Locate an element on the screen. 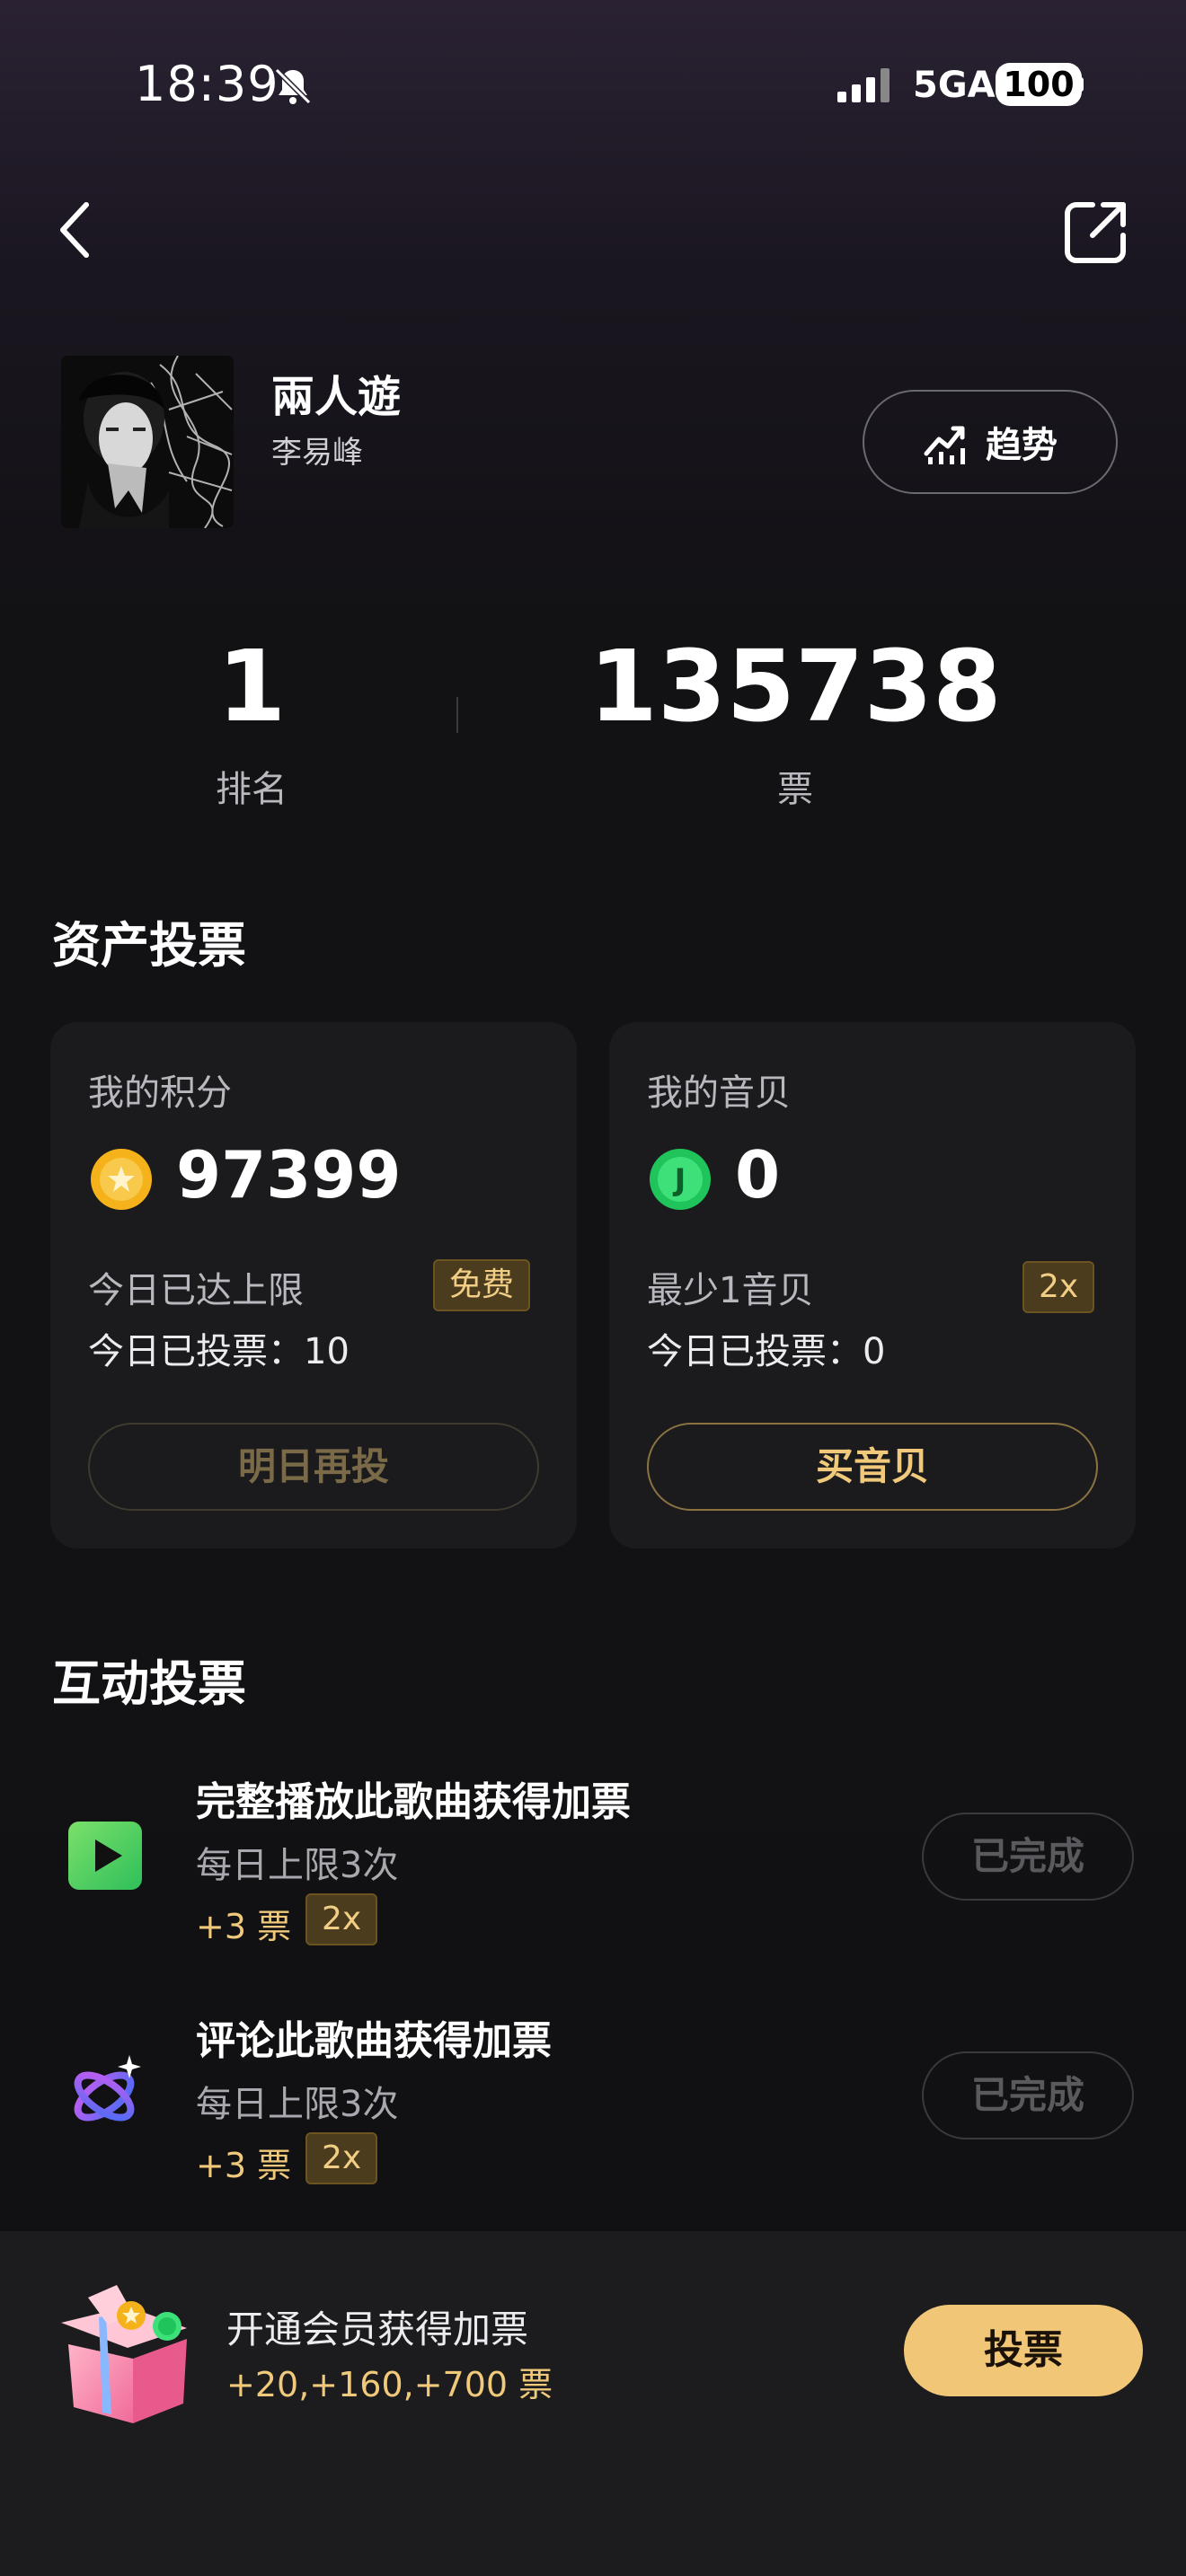 The height and width of the screenshot is (2576, 1186). stats-divider is located at coordinates (457, 715).